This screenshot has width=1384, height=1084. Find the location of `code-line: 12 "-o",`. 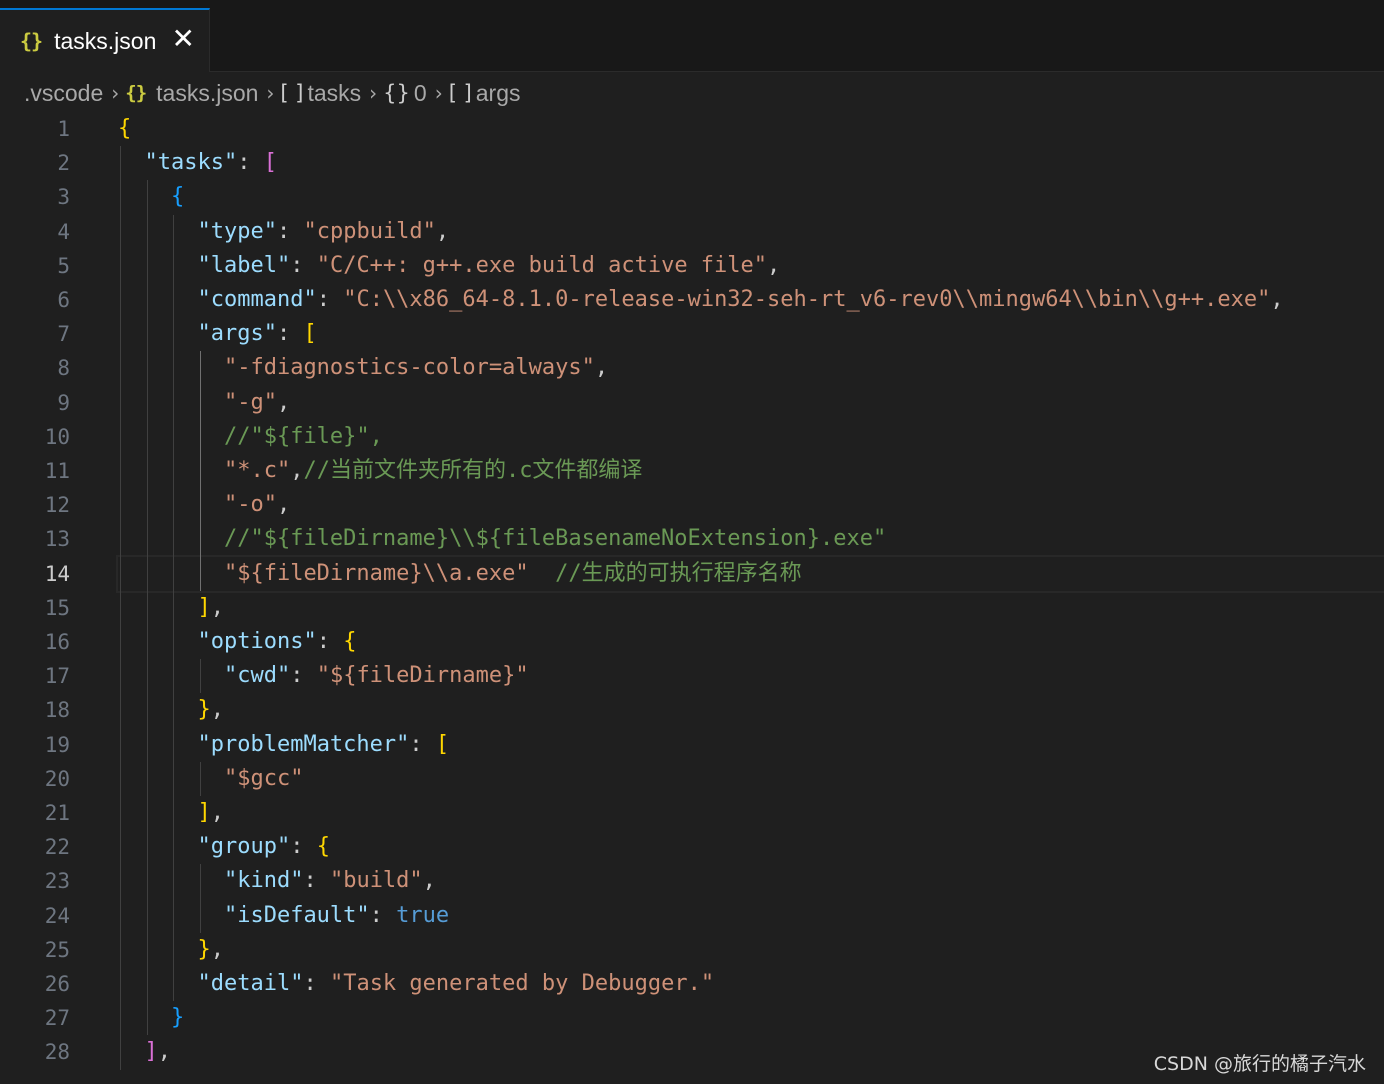

code-line: 12 "-o", is located at coordinates (692, 505).